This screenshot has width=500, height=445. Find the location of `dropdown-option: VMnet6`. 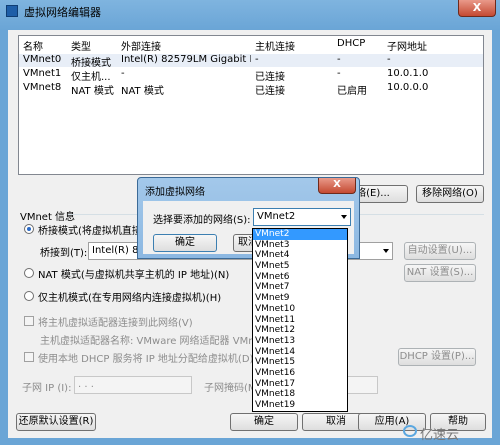

dropdown-option: VMnet6 is located at coordinates (300, 277).